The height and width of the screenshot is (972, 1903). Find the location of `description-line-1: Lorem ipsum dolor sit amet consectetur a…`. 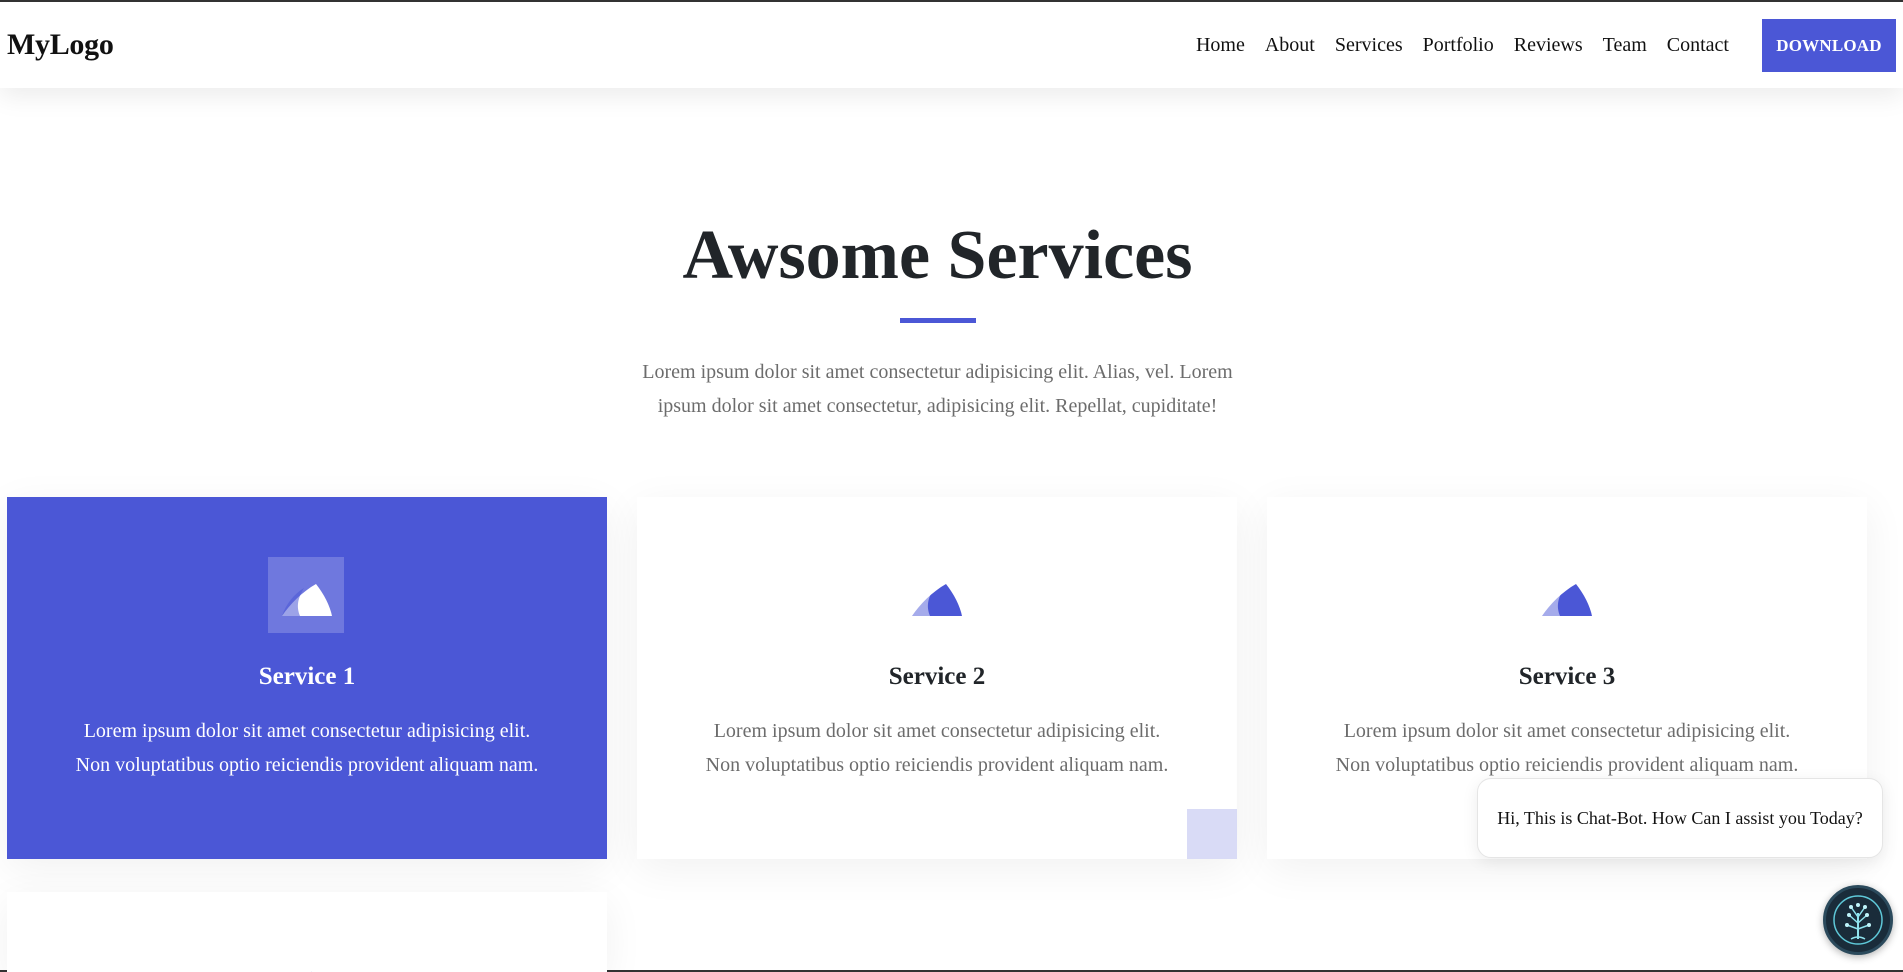

description-line-1: Lorem ipsum dolor sit amet consectetur a… is located at coordinates (937, 372).